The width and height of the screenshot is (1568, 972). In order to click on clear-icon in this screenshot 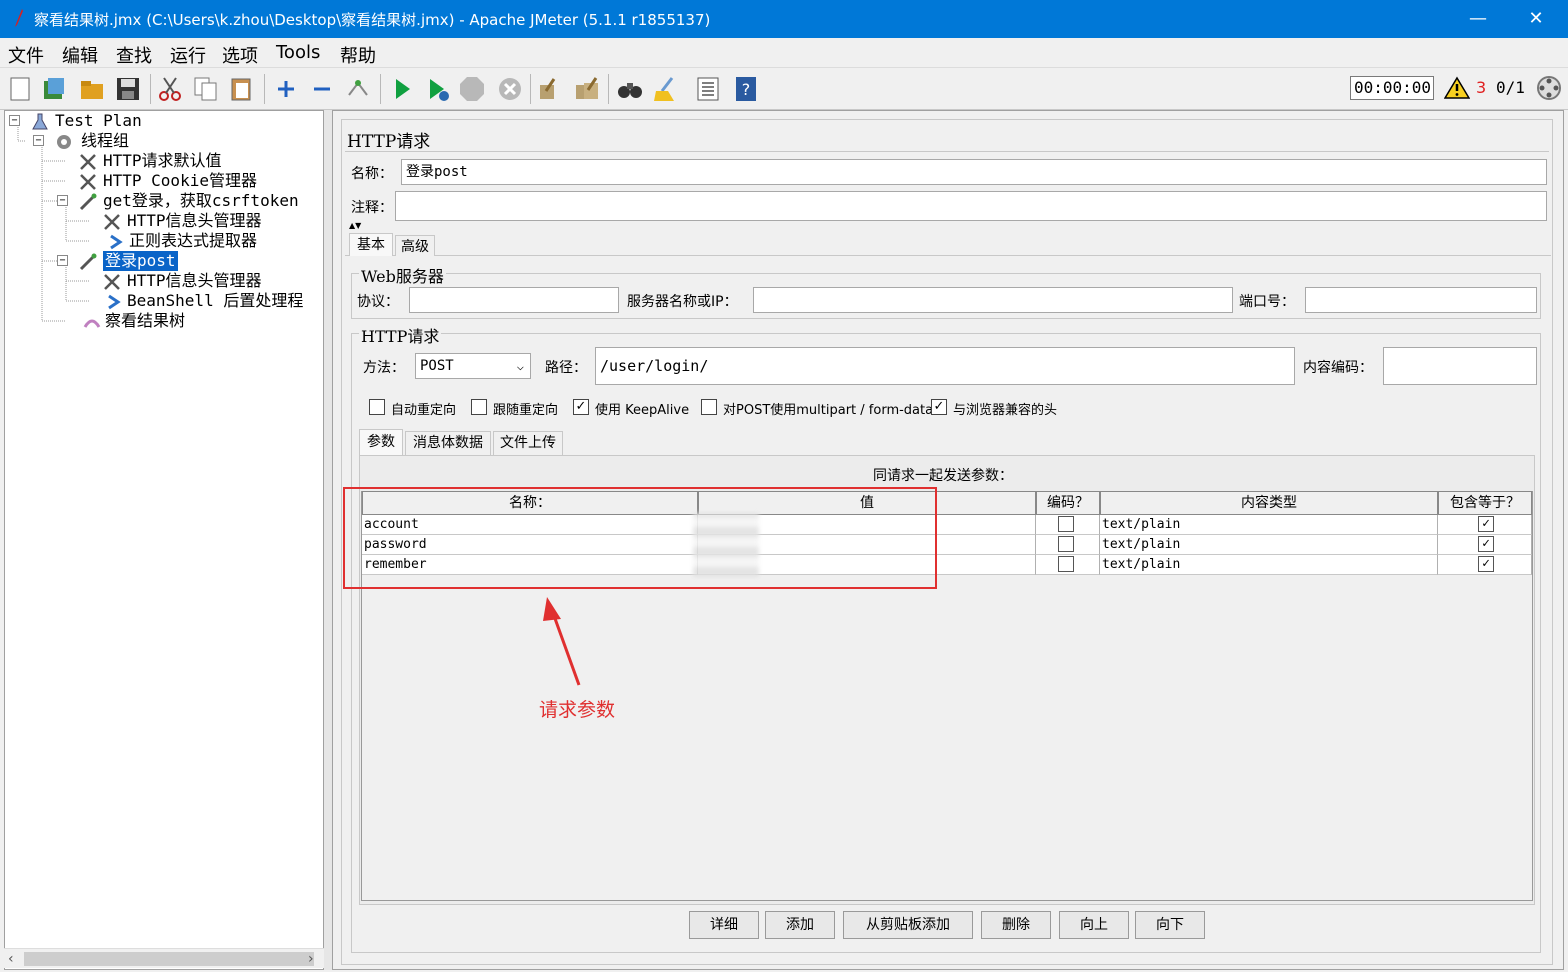, I will do `click(550, 89)`.